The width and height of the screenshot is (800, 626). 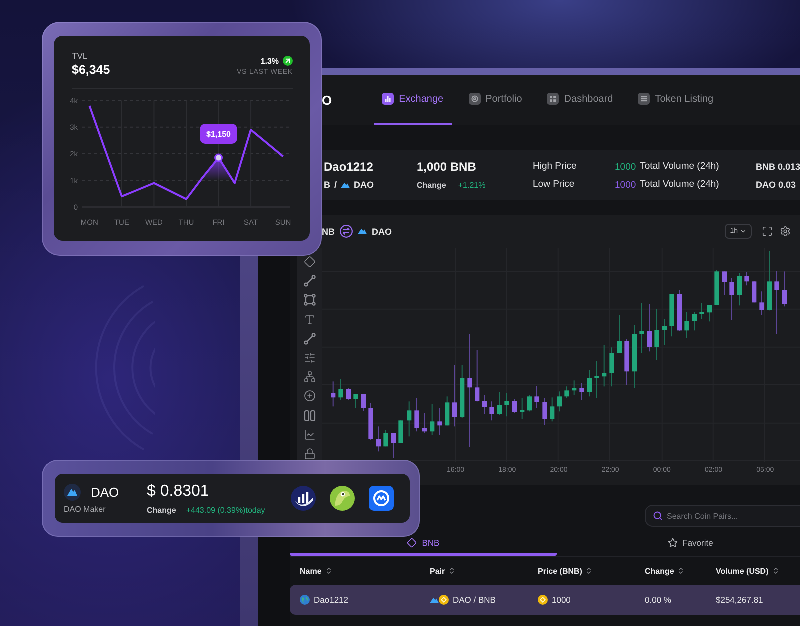 I want to click on data-point-marker, so click(x=219, y=158).